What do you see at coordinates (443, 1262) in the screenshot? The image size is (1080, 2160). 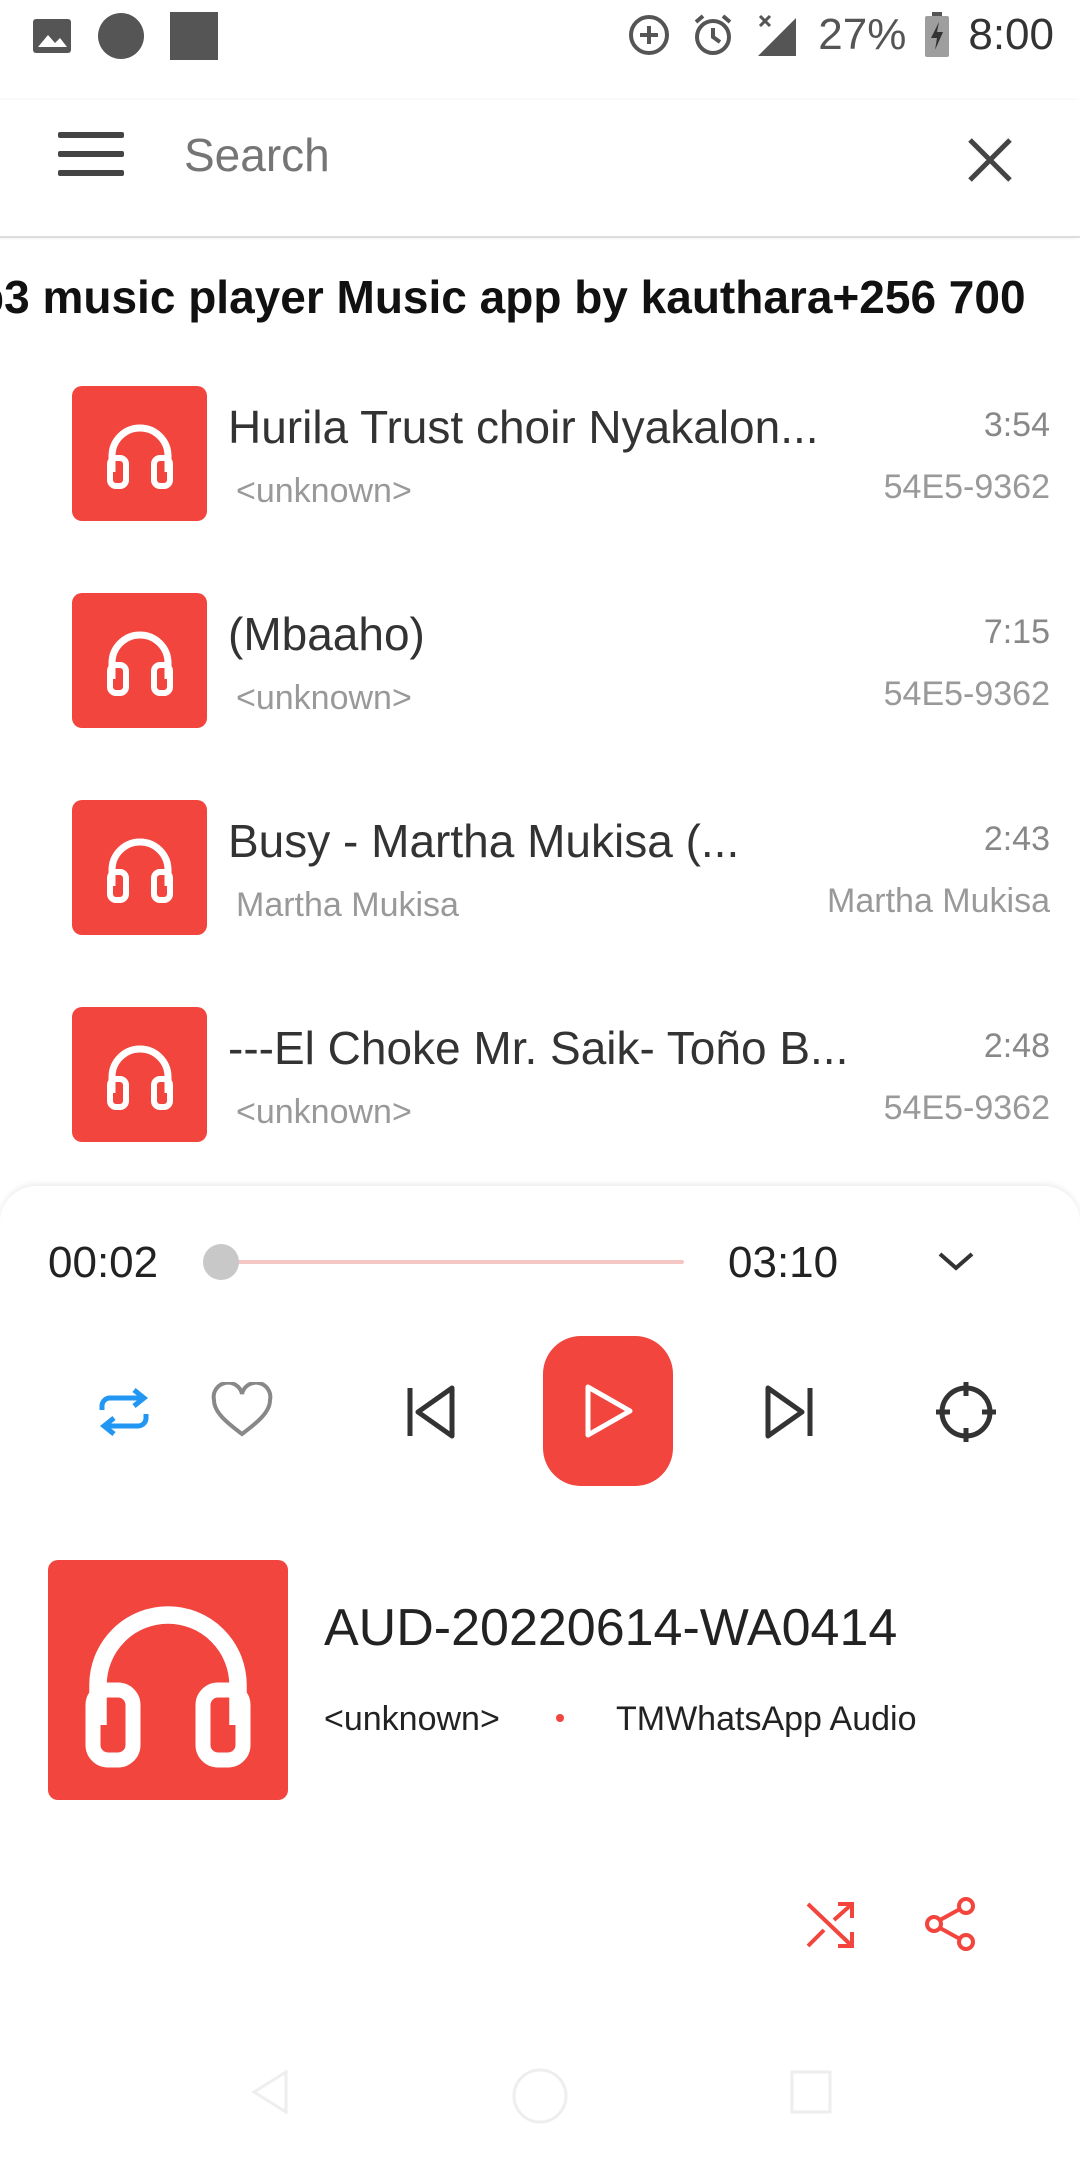 I see `seek-bar` at bounding box center [443, 1262].